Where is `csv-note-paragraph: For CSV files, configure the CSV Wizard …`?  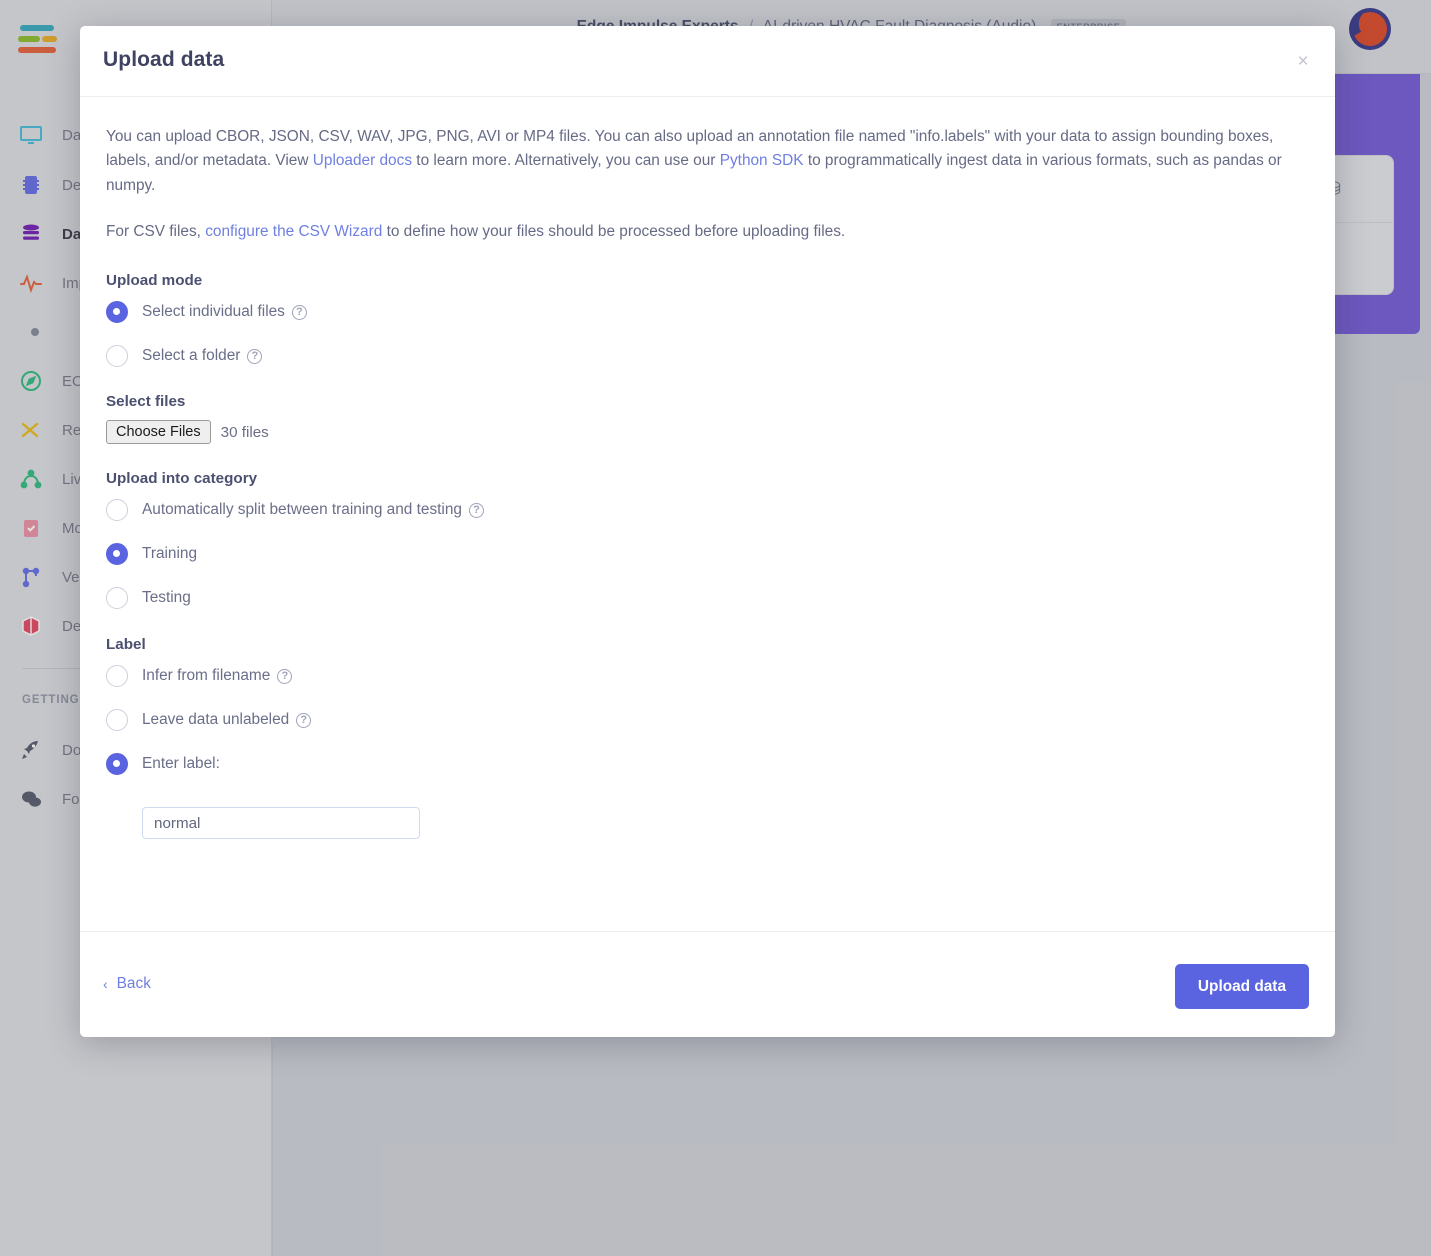
csv-note-paragraph: For CSV files, configure the CSV Wizard … is located at coordinates (706, 232).